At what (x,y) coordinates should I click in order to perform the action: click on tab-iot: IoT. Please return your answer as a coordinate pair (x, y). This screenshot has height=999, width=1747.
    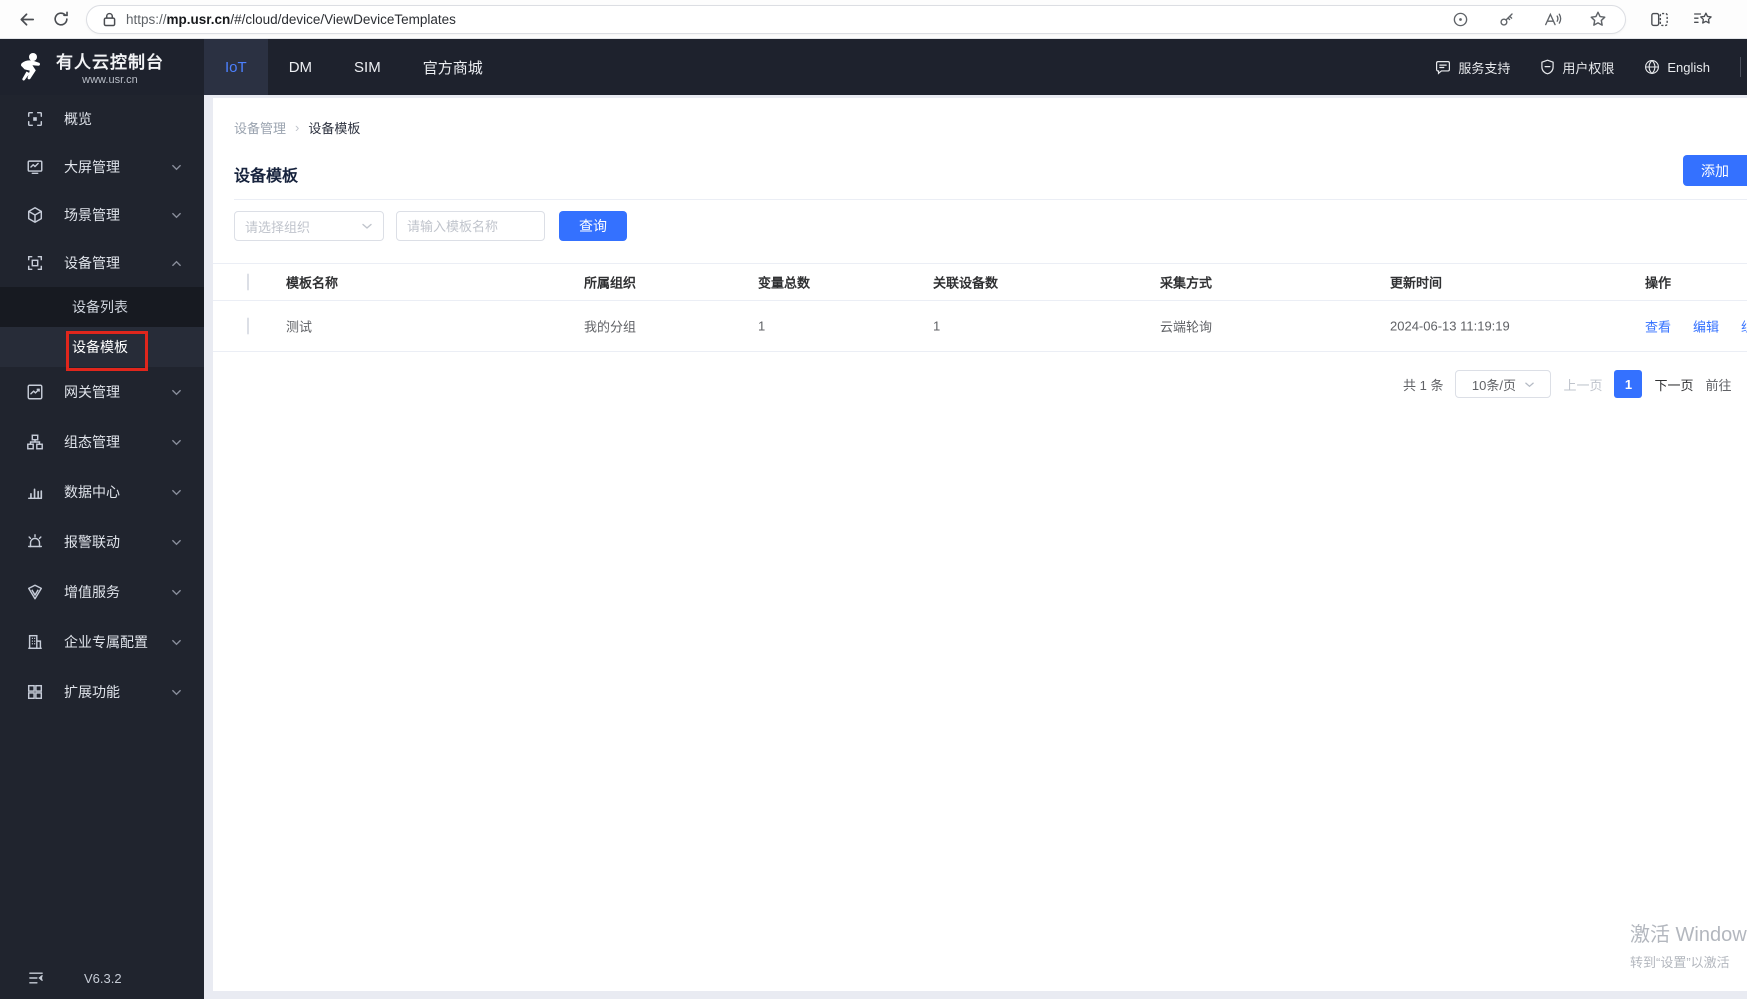
    Looking at the image, I should click on (236, 67).